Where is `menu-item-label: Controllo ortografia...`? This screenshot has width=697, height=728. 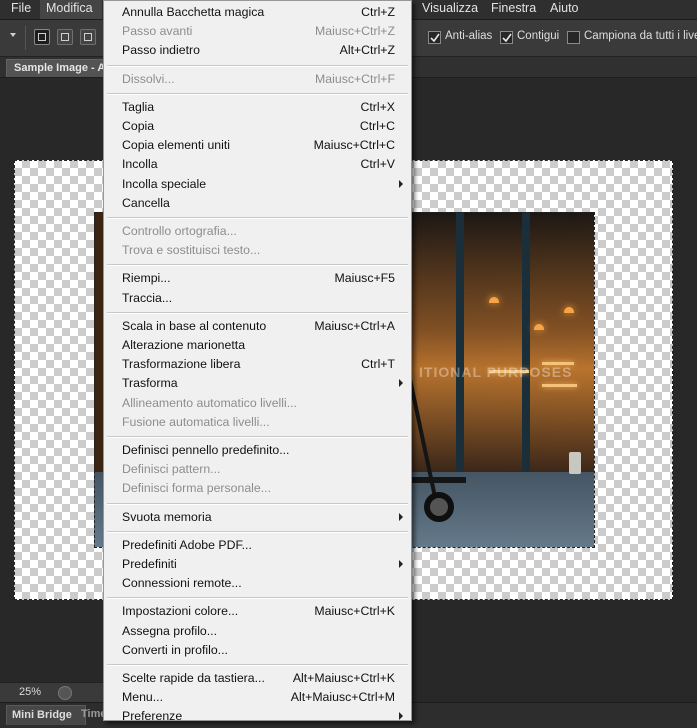 menu-item-label: Controllo ortografia... is located at coordinates (179, 231).